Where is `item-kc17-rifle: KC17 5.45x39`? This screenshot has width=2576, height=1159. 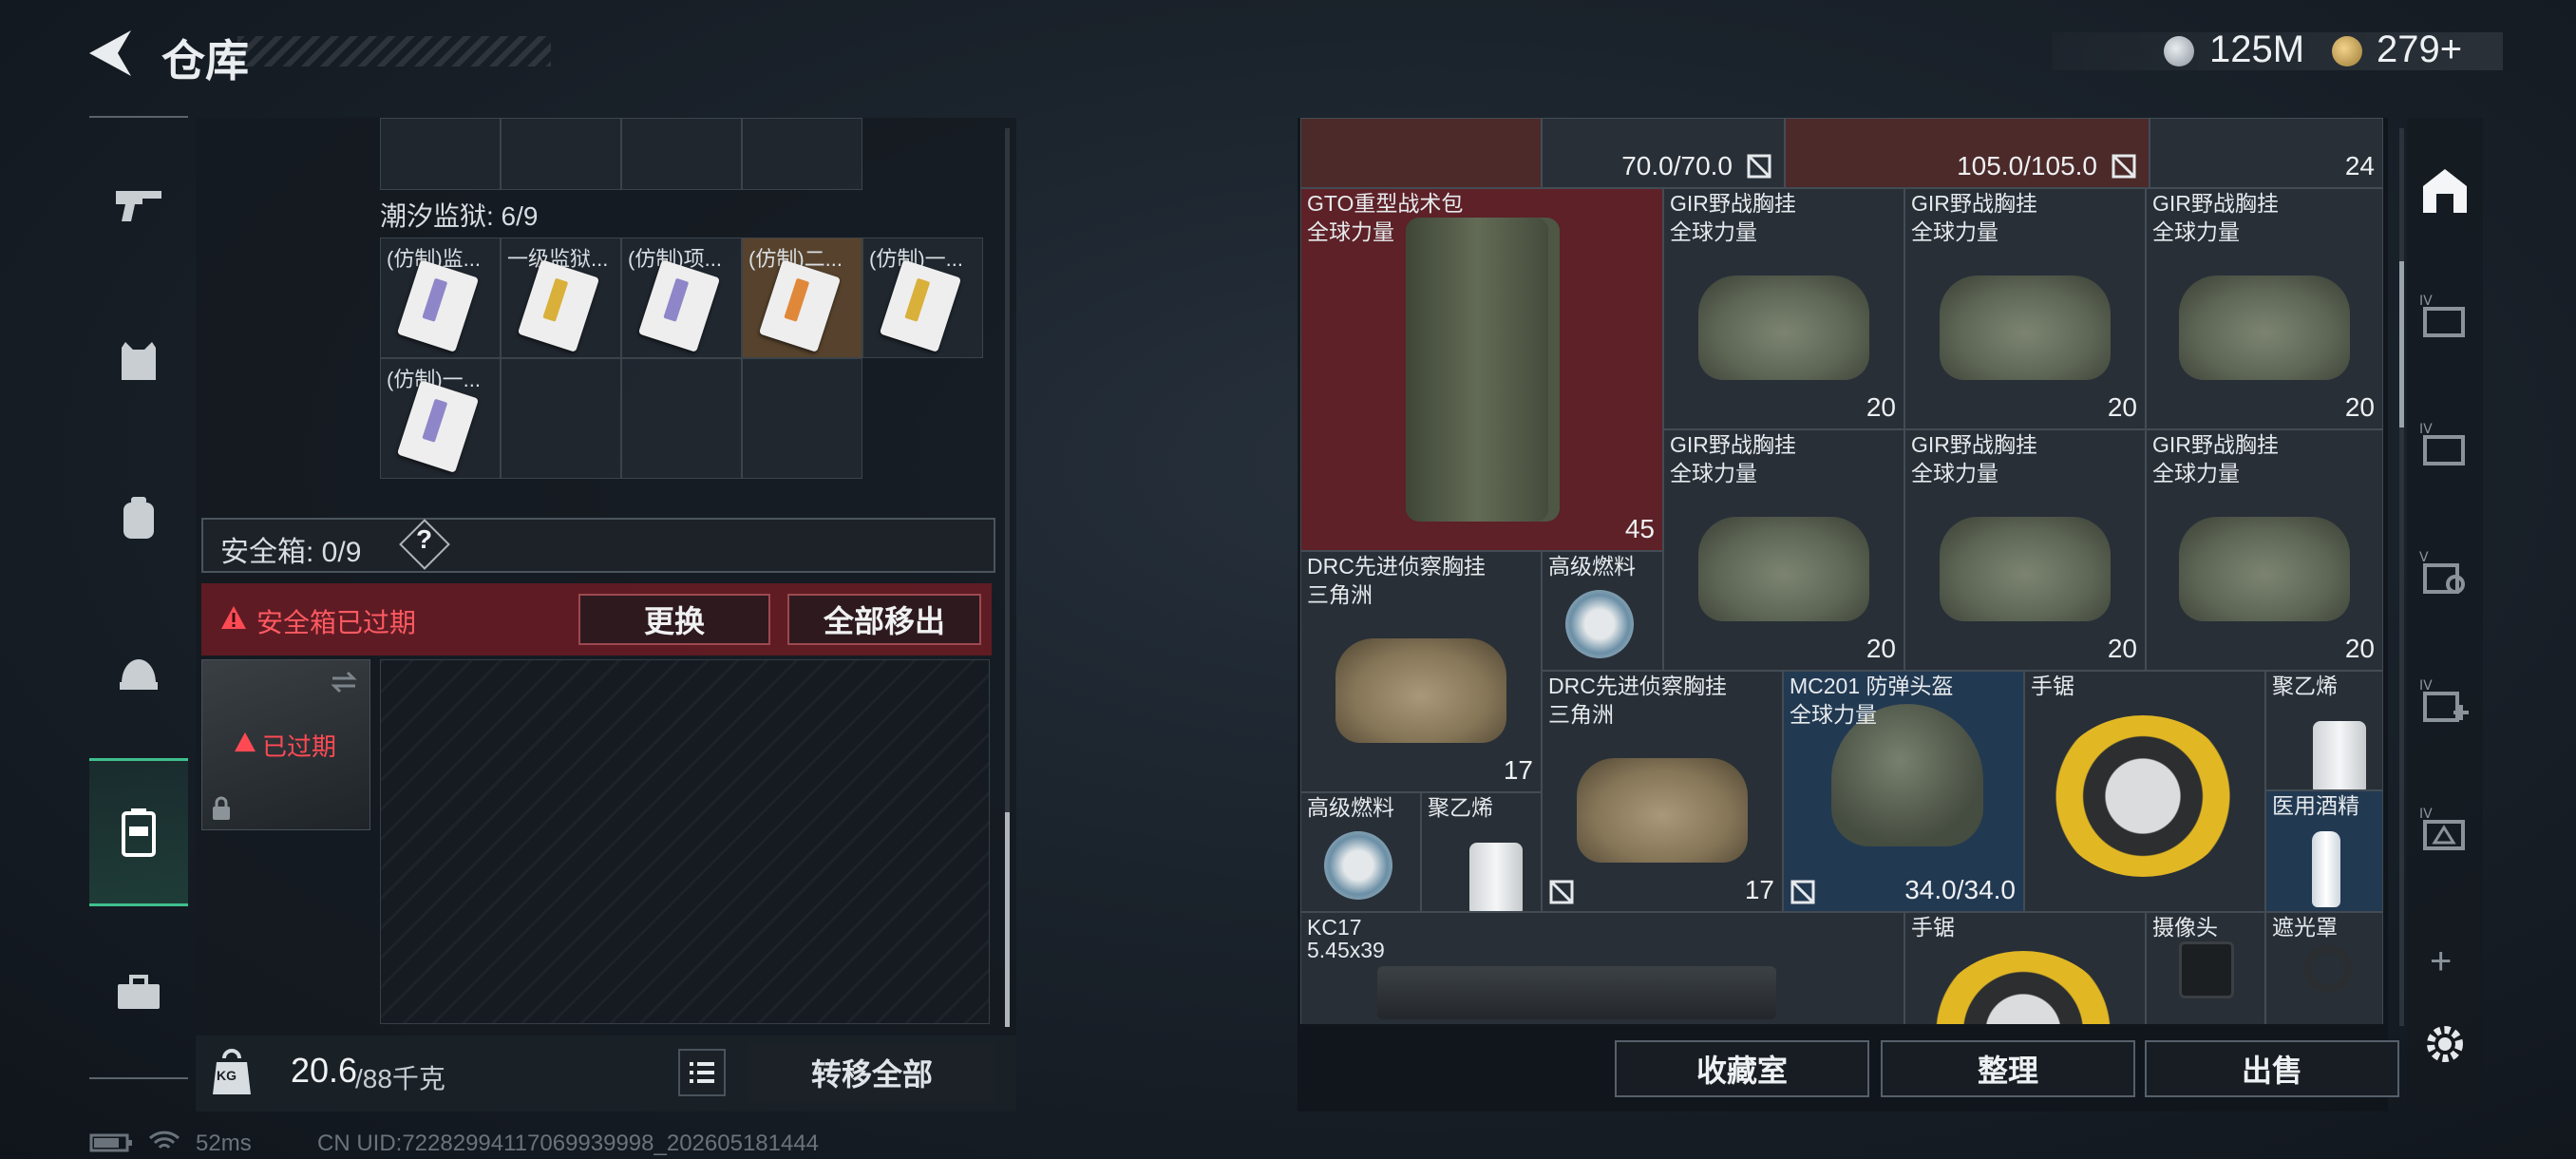 item-kc17-rifle: KC17 5.45x39 is located at coordinates (1602, 968).